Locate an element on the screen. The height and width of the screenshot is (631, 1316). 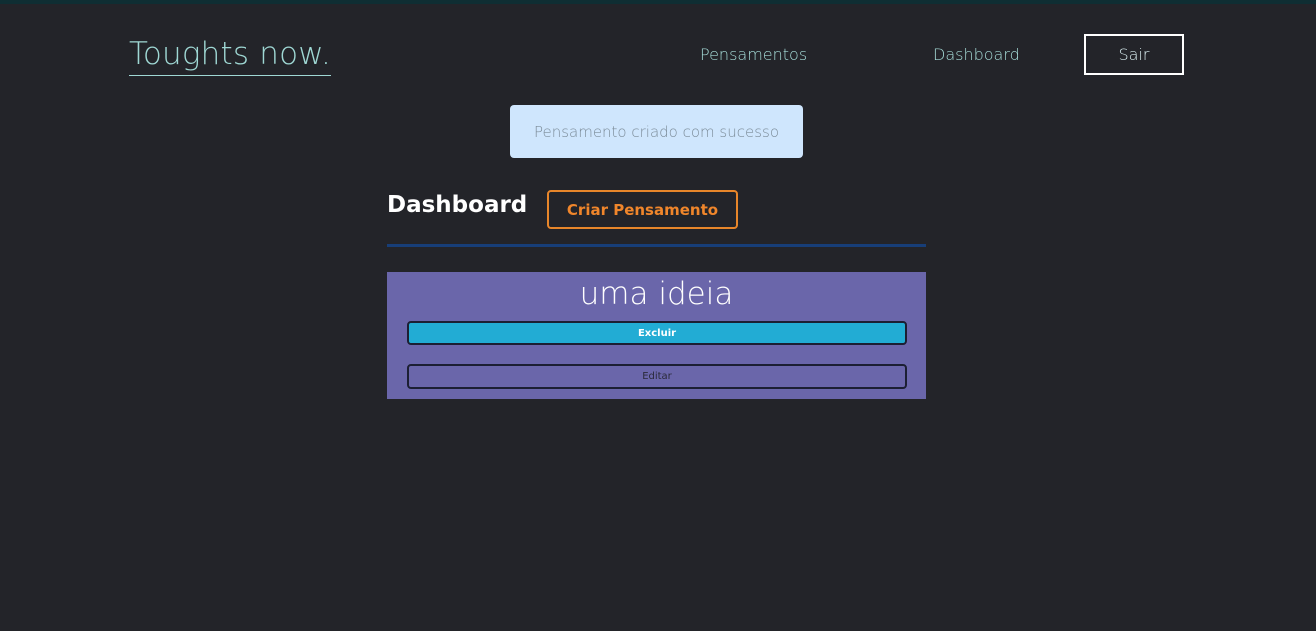
logout-button: Sair is located at coordinates (1134, 54).